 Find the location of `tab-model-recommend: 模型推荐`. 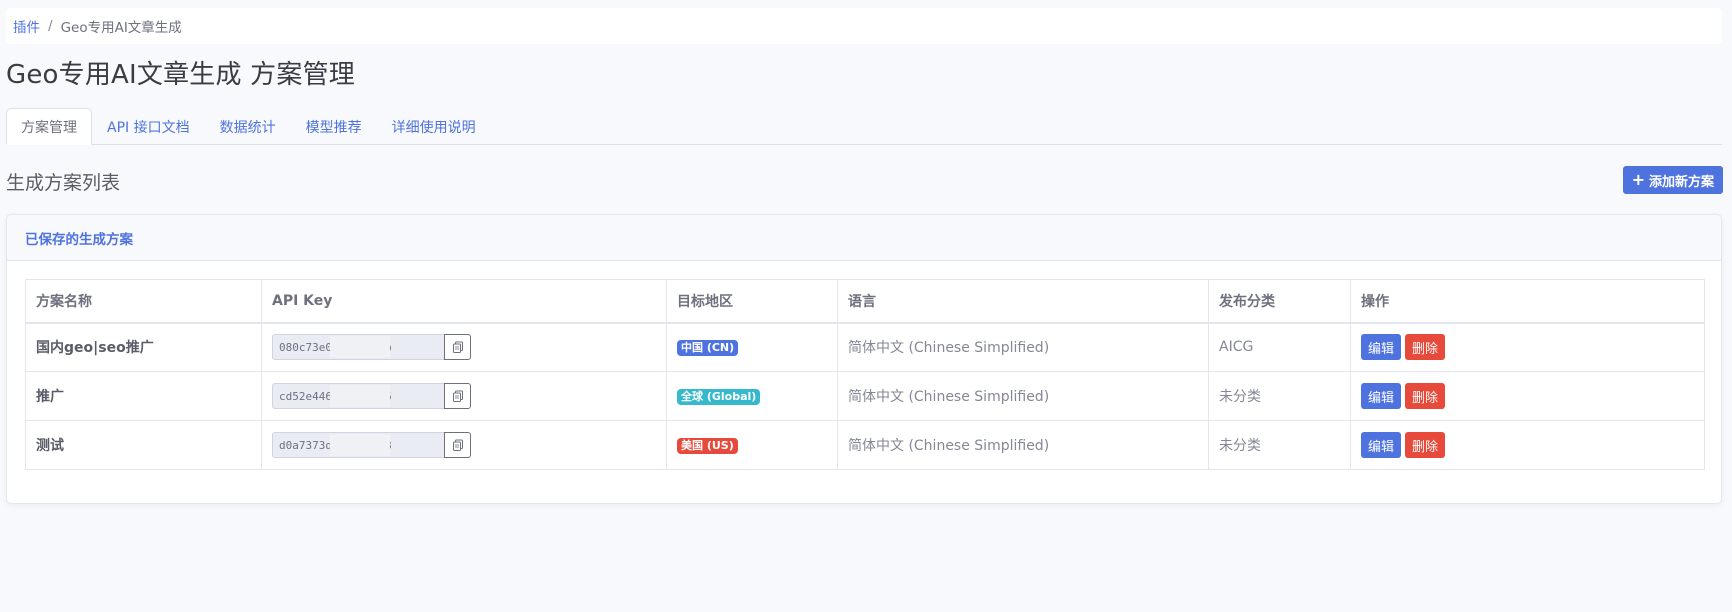

tab-model-recommend: 模型推荐 is located at coordinates (334, 126).